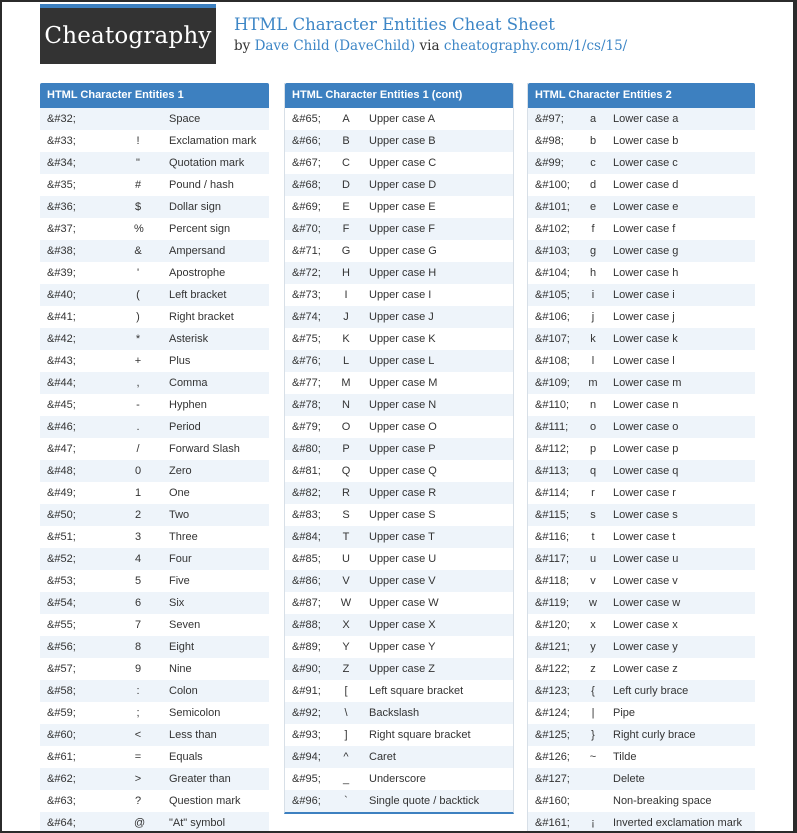  What do you see at coordinates (641, 537) in the screenshot?
I see `entity-row: &#116; t Lower case t` at bounding box center [641, 537].